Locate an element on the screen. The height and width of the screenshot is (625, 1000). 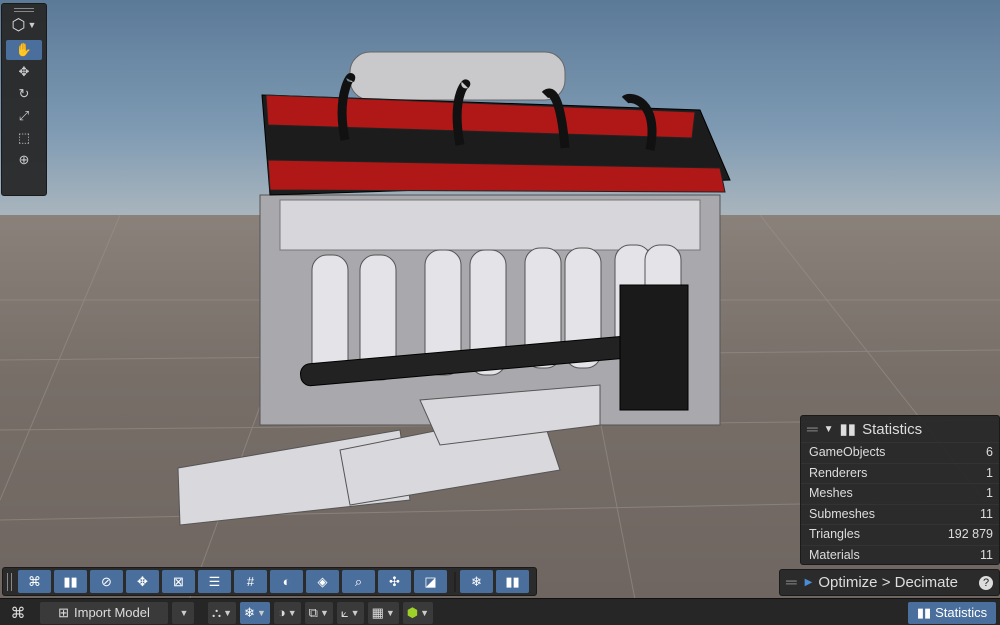
tool-panel: ⬡ ▼ ✋ ✥ ↻ ⤢ ⬚ ⊕ is located at coordinates (24, 99).